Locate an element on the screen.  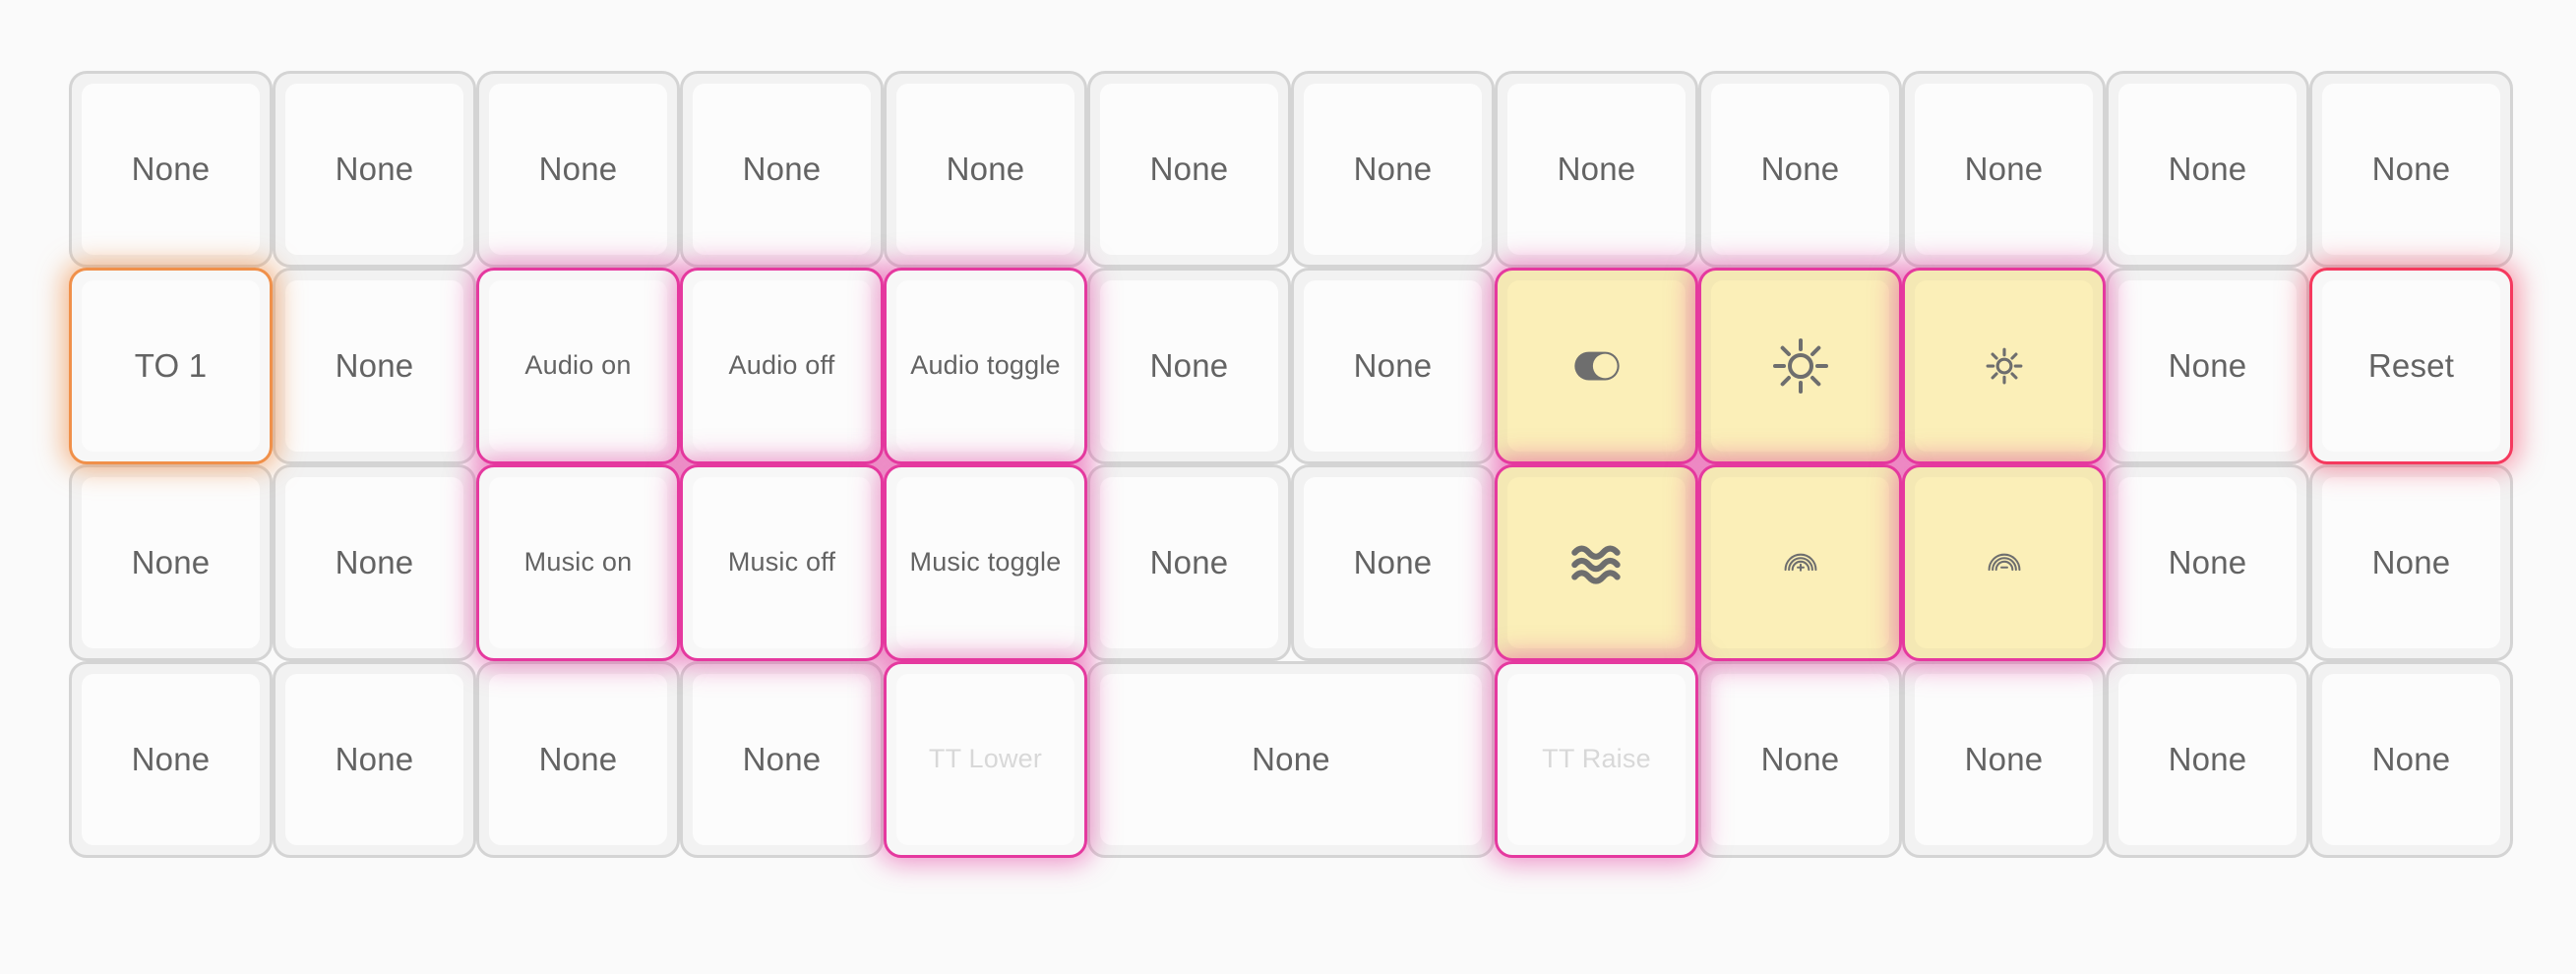
key-r0c11: None is located at coordinates (2411, 169).